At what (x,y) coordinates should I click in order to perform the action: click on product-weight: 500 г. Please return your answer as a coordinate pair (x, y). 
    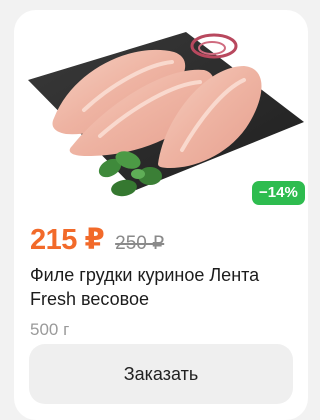
    Looking at the image, I should click on (50, 329).